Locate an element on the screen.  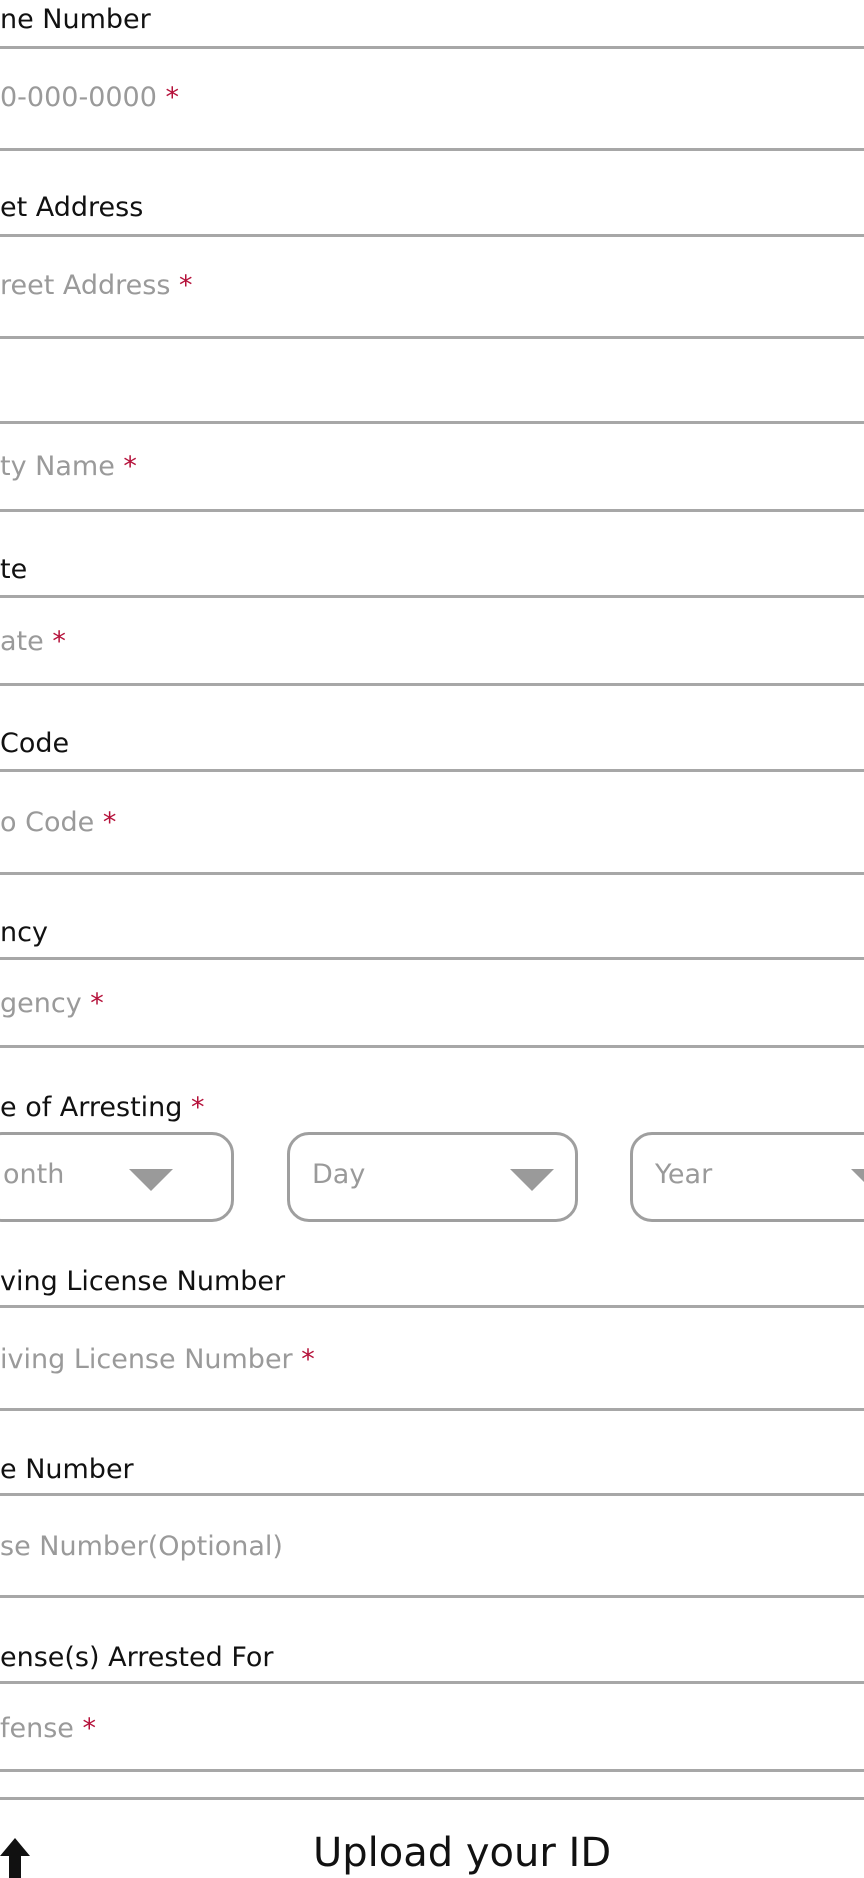
upload-id-title: Upload your ID is located at coordinates (462, 1853).